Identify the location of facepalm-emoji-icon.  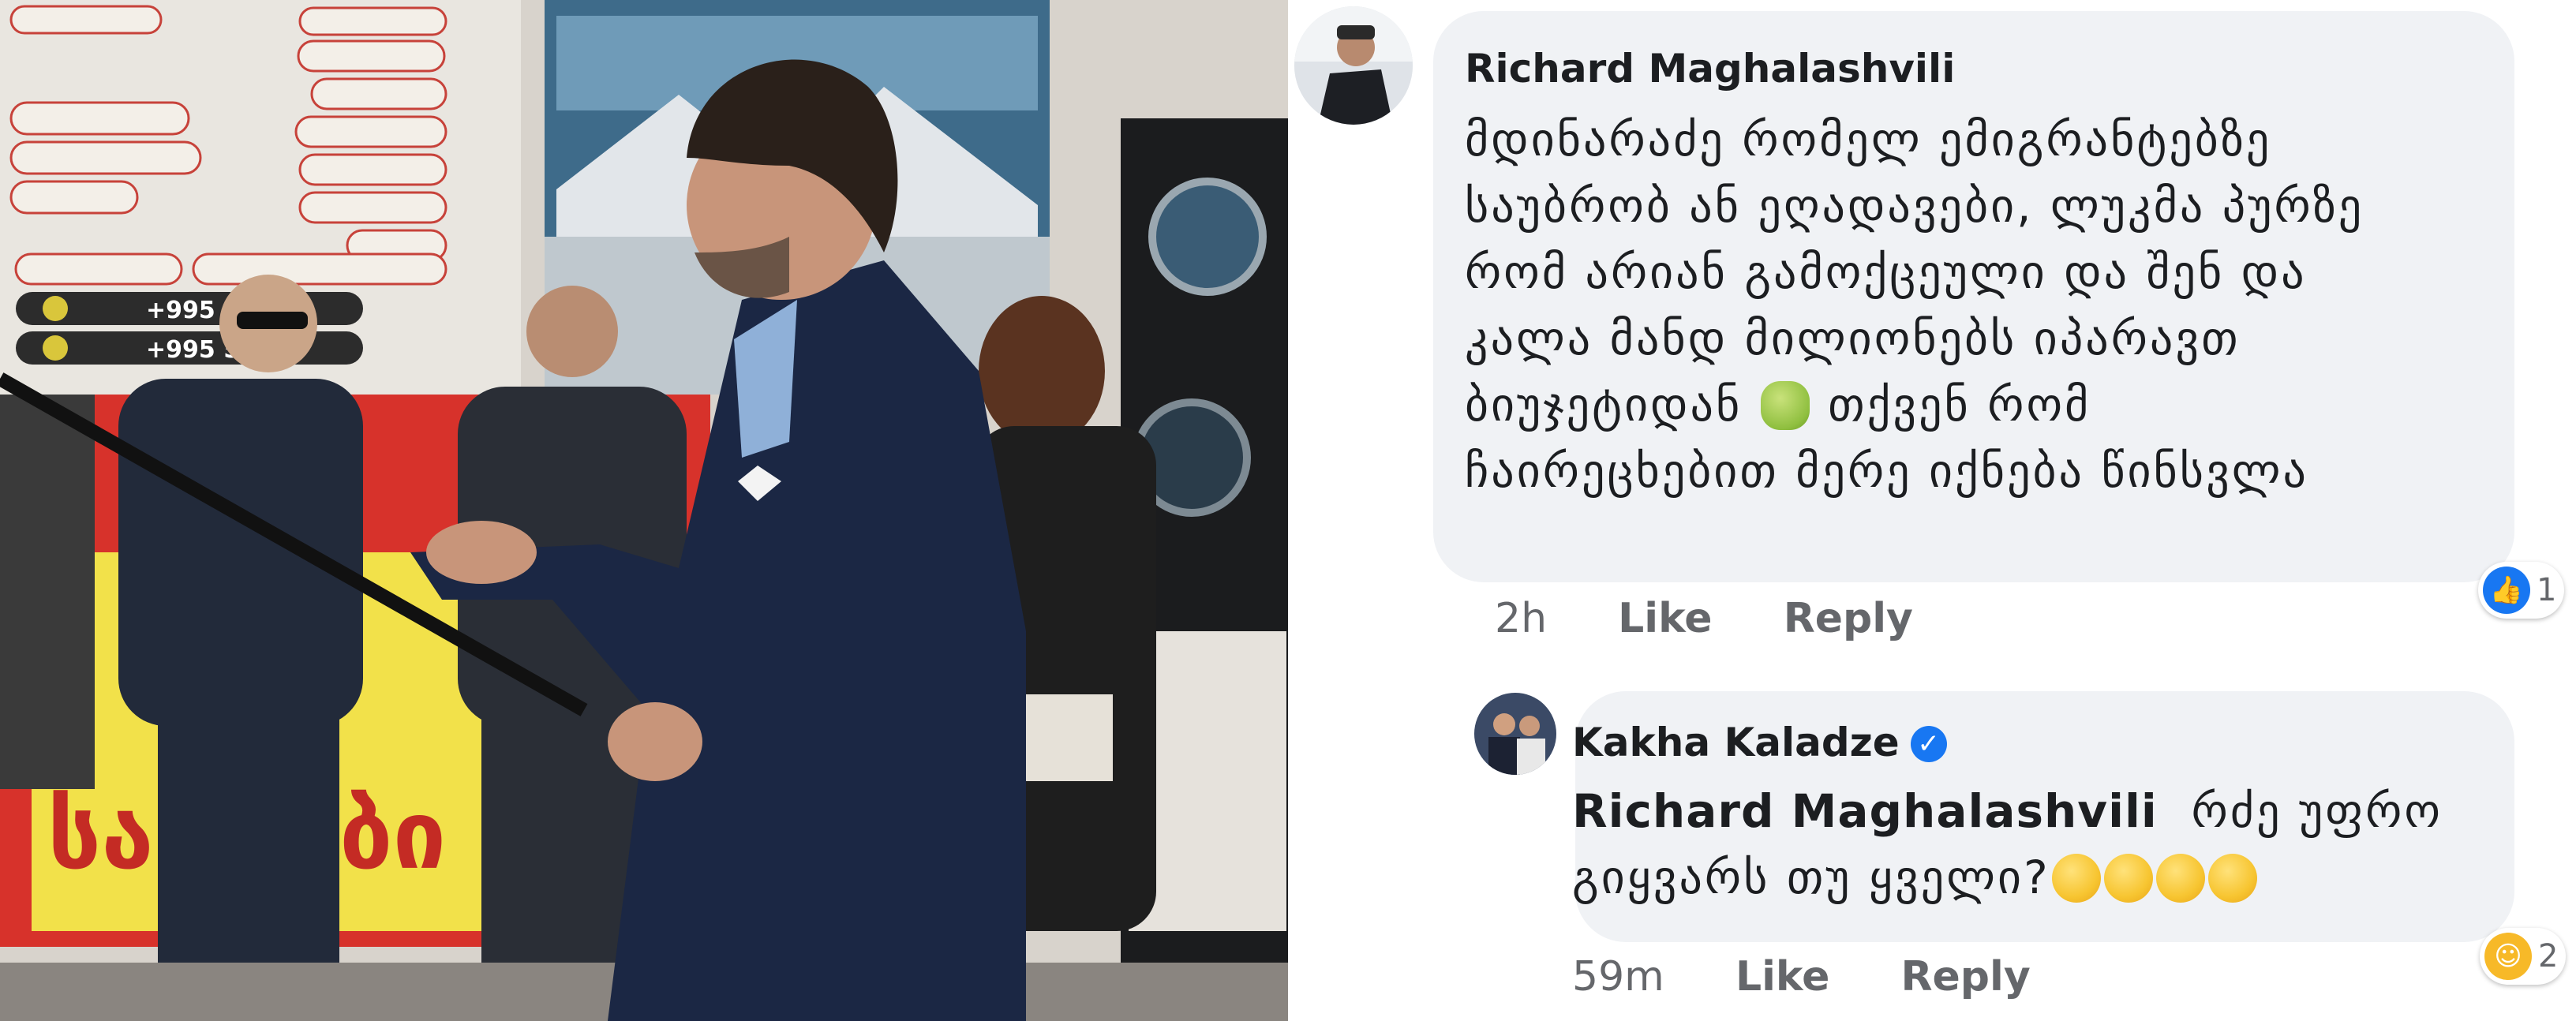
(1785, 405).